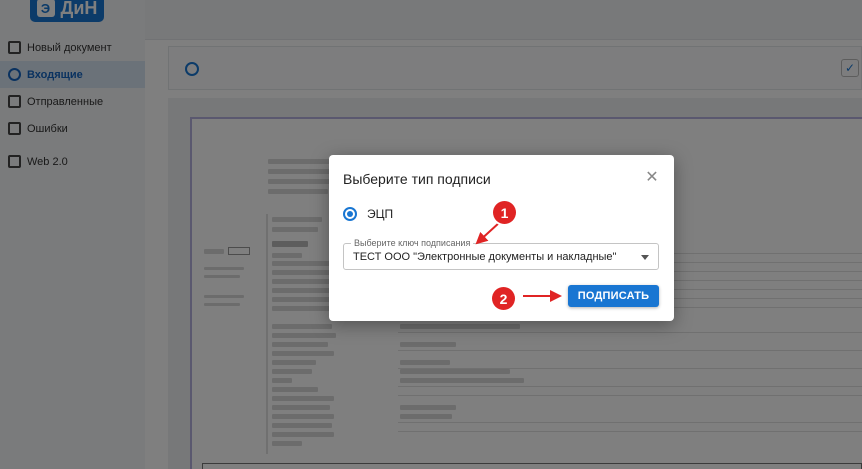 Image resolution: width=862 pixels, height=469 pixels. Describe the element at coordinates (503, 298) in the screenshot. I see `step-2-marker: 2` at that location.